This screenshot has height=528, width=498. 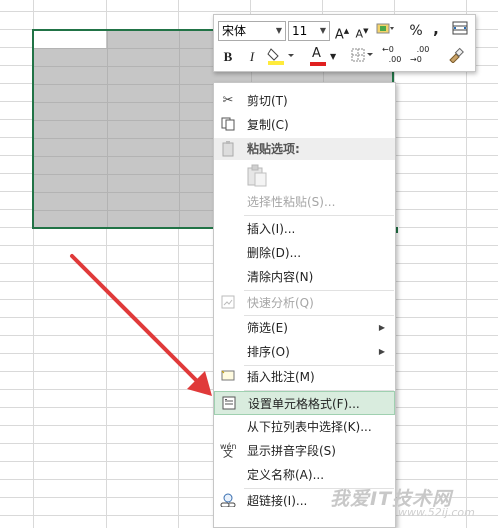 I want to click on borders-button, so click(x=363, y=57).